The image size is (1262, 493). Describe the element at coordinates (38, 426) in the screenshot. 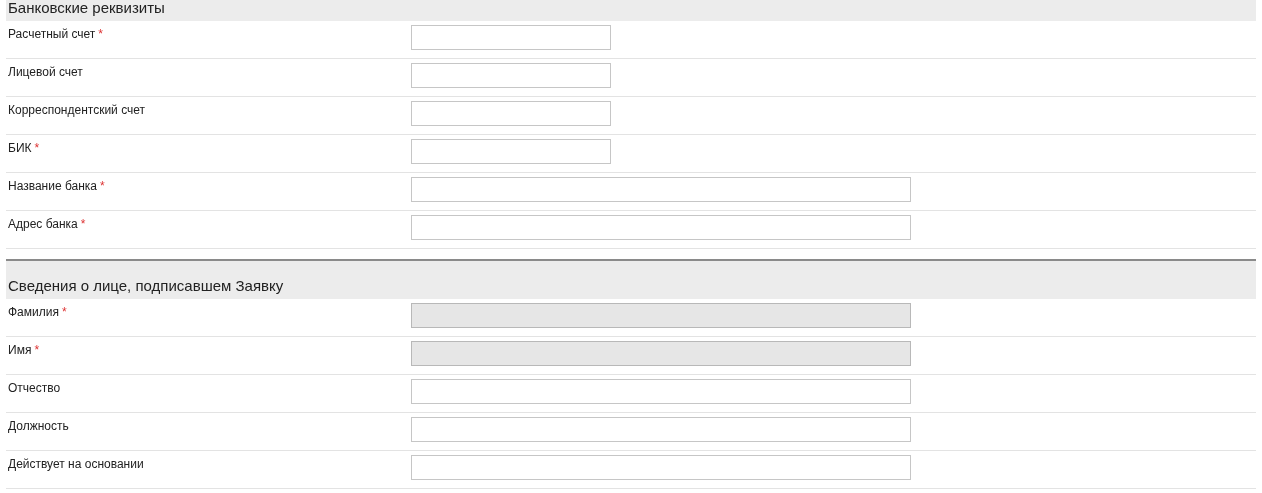

I see `field-label: Должность` at that location.